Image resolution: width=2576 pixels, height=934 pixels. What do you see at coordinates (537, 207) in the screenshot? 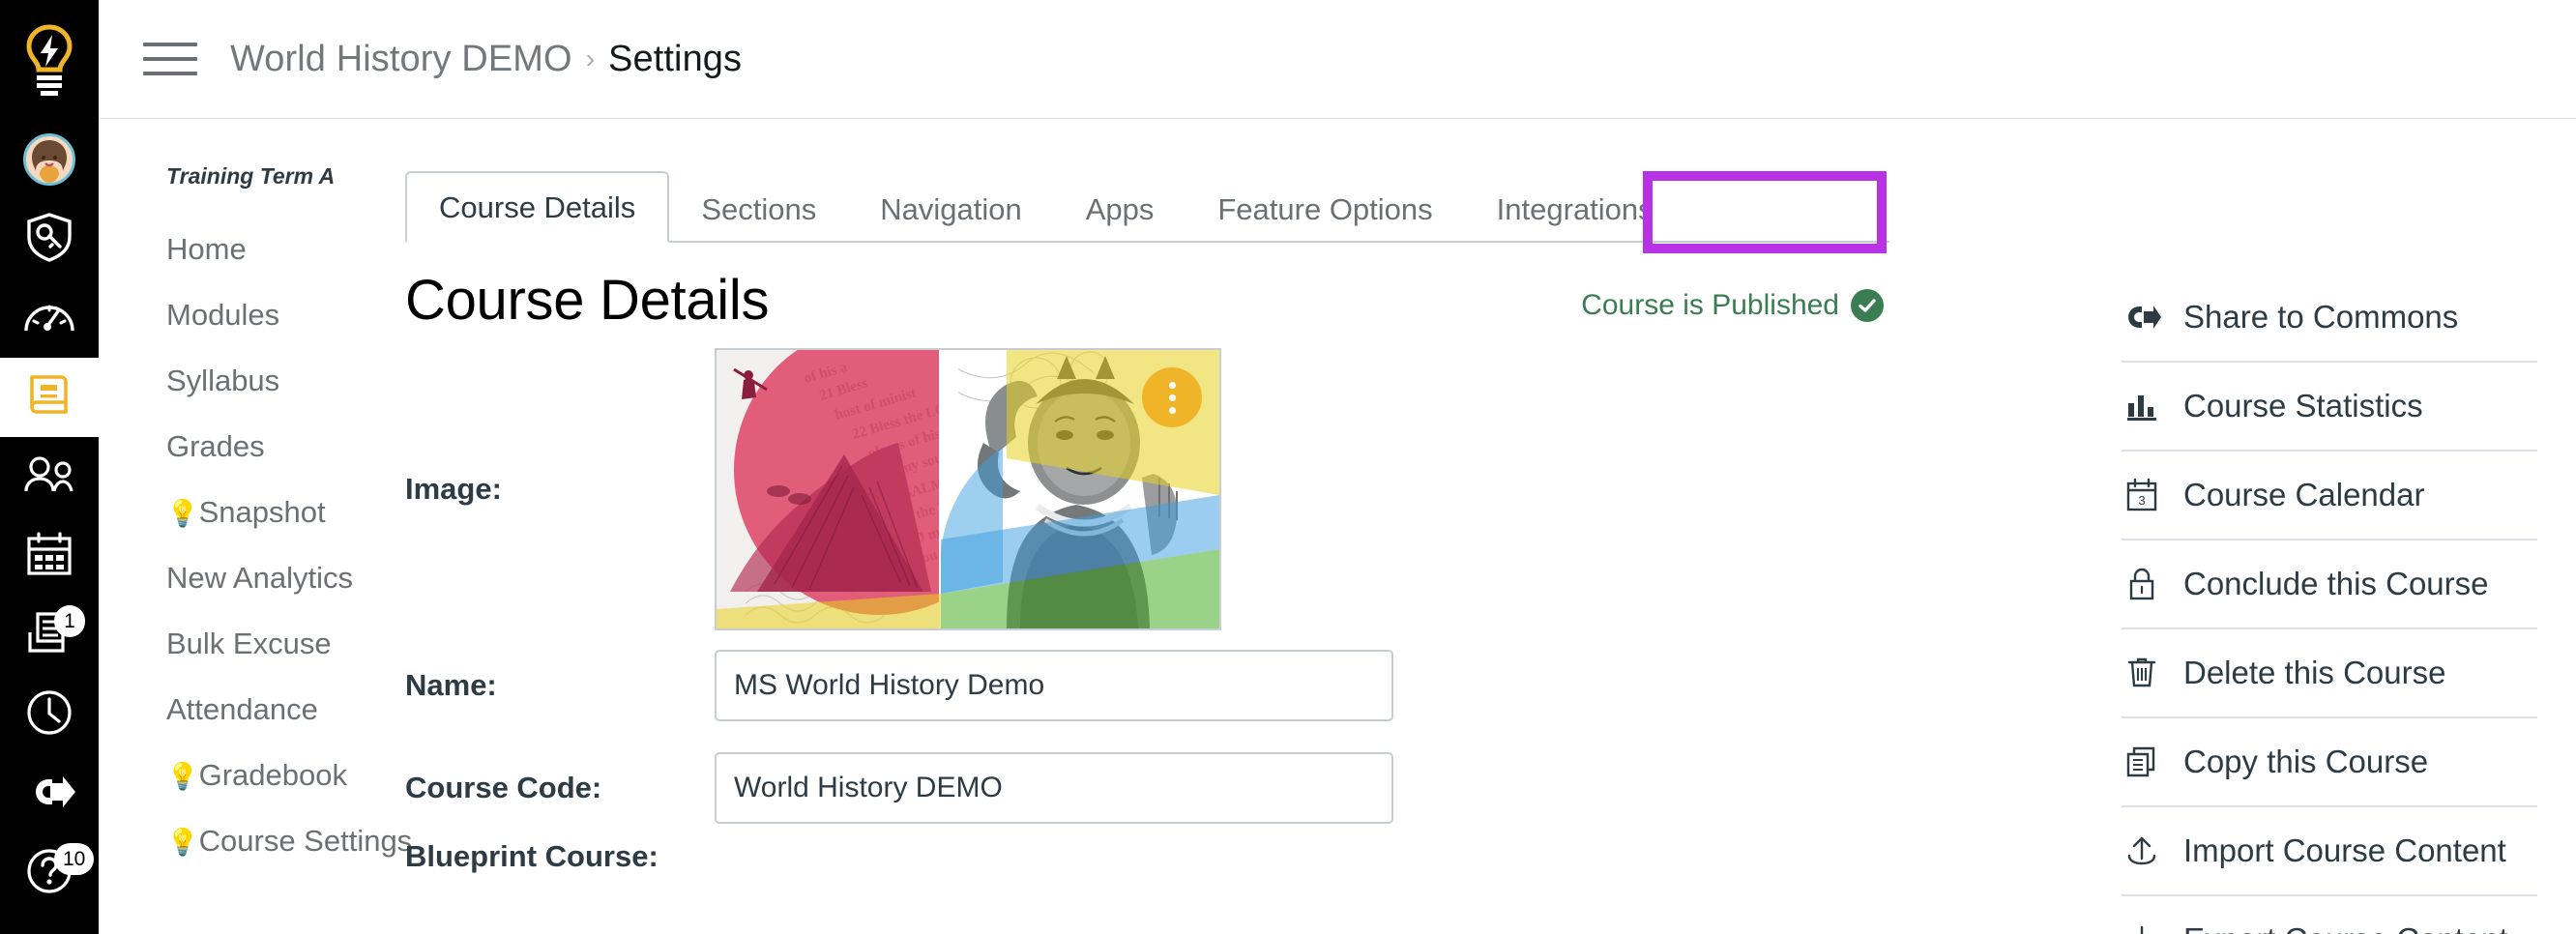
I see `tab-course-details: Course Details` at bounding box center [537, 207].